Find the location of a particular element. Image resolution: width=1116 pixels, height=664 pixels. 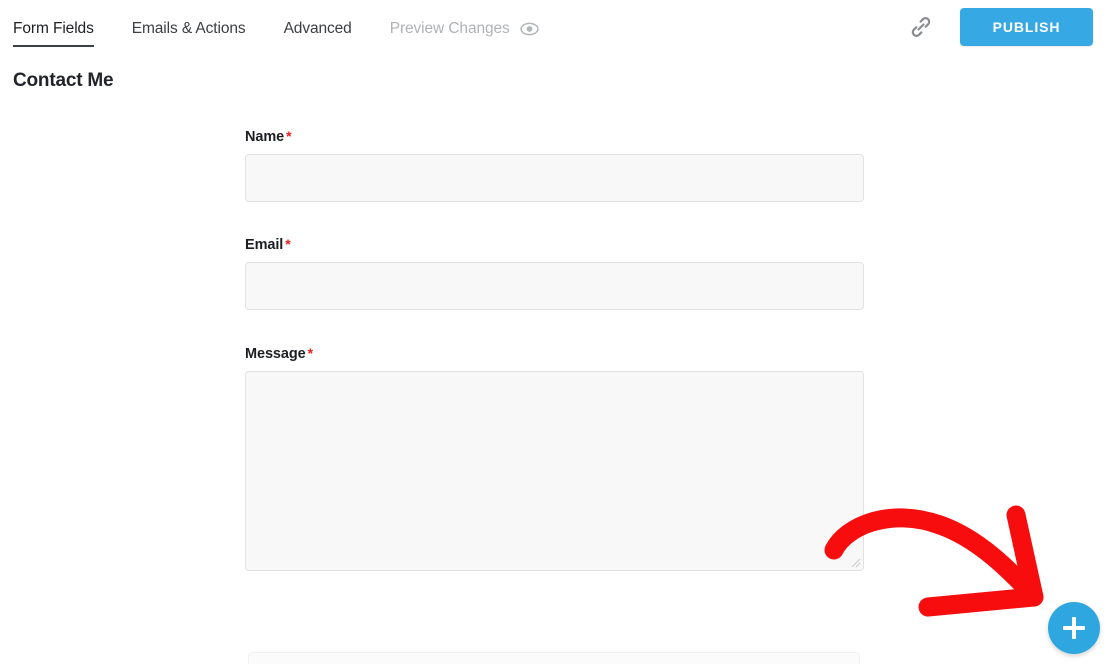

page-title: Contact Me is located at coordinates (63, 80).